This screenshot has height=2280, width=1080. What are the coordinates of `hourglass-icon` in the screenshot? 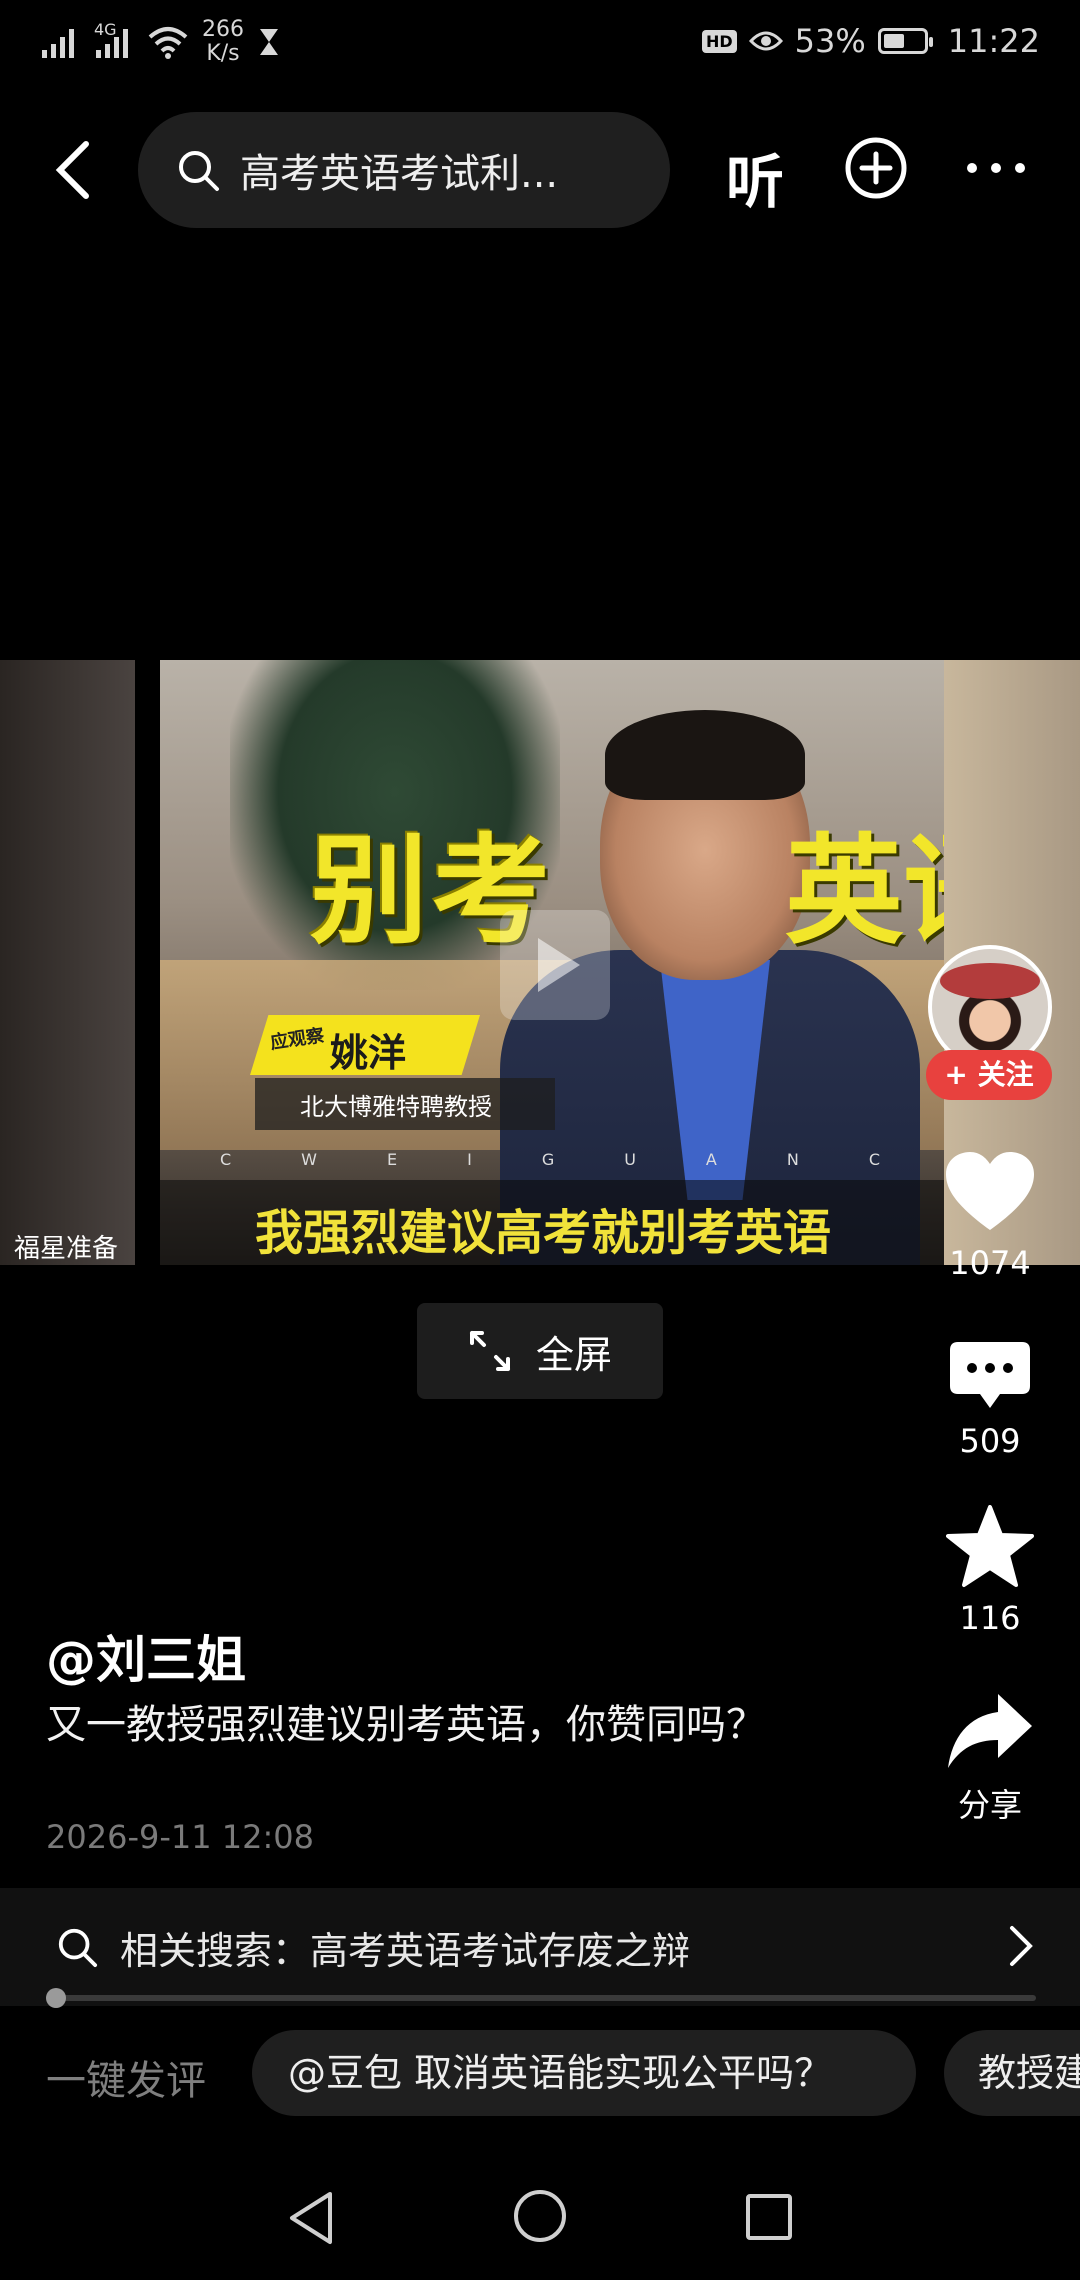 It's located at (269, 42).